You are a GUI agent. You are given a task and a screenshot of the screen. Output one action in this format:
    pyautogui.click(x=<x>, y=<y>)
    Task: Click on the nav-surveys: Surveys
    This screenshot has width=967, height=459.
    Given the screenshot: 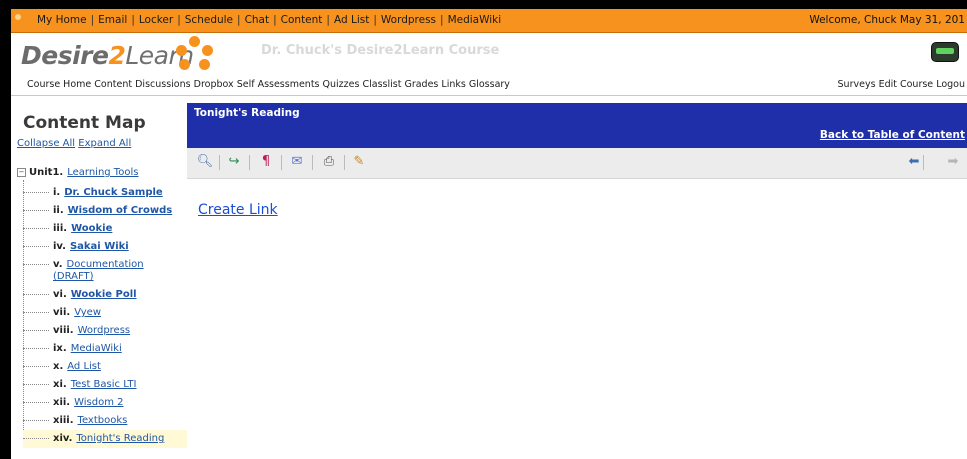 What is the action you would take?
    pyautogui.click(x=857, y=84)
    